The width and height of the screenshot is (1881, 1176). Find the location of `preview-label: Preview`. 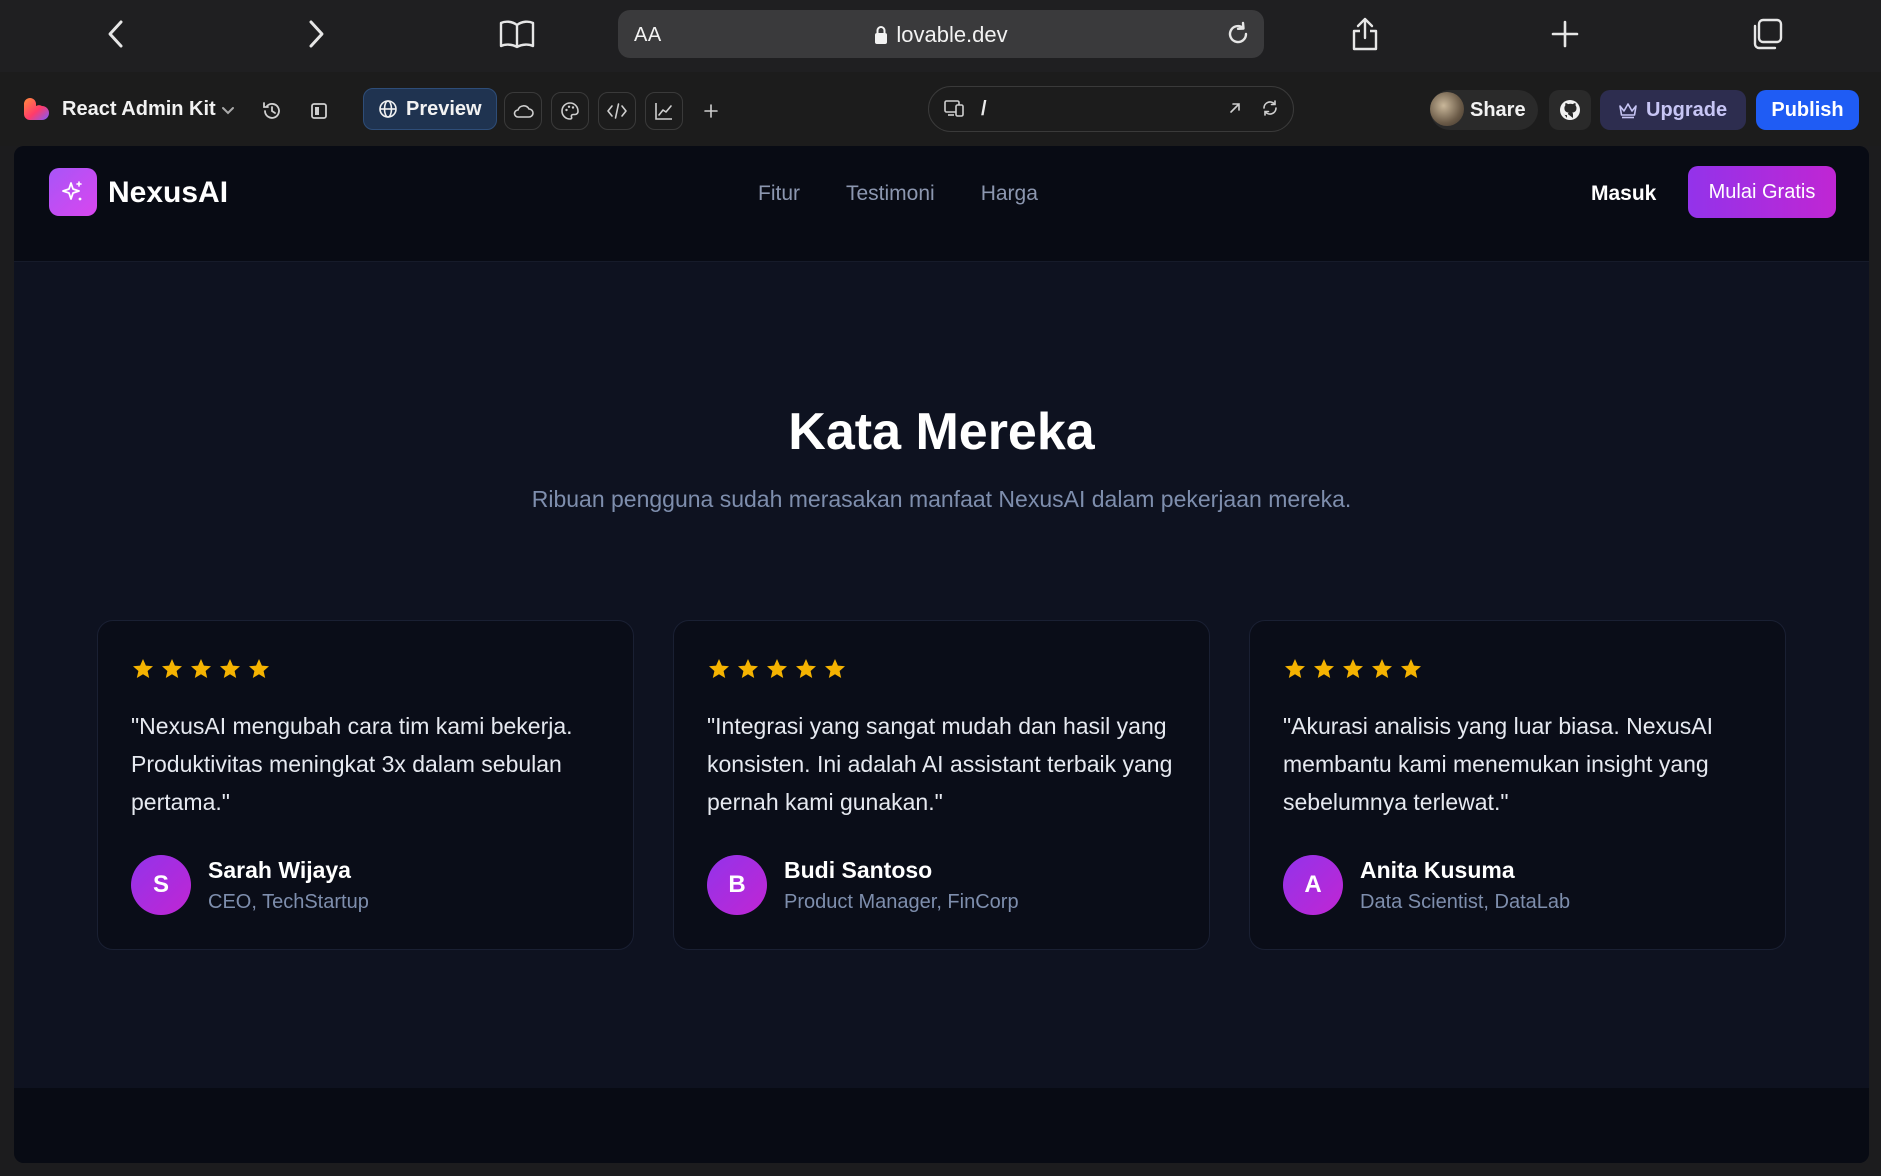

preview-label: Preview is located at coordinates (444, 108).